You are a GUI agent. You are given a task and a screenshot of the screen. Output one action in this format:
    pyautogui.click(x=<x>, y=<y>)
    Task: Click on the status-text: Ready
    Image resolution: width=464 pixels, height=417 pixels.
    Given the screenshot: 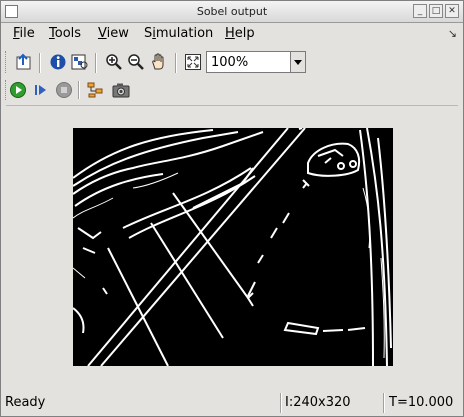 What is the action you would take?
    pyautogui.click(x=25, y=402)
    